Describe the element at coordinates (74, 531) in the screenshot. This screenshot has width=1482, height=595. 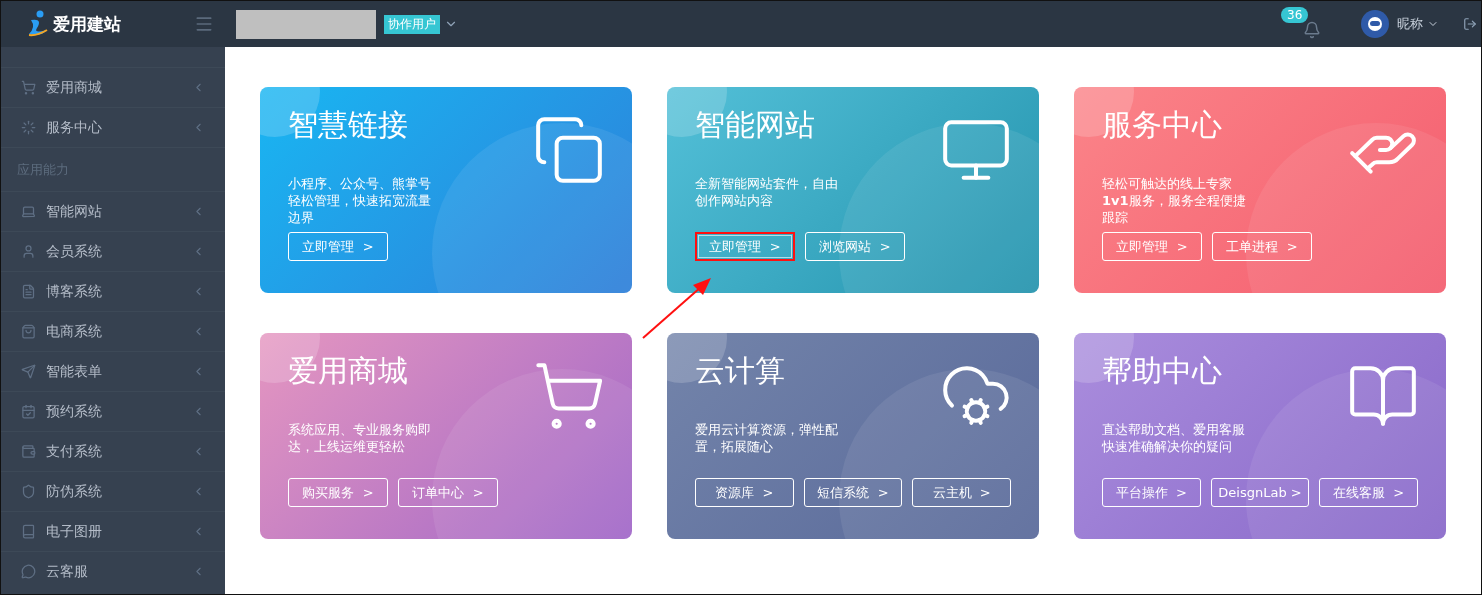
I see `sidebar-item-label: 电子图册` at that location.